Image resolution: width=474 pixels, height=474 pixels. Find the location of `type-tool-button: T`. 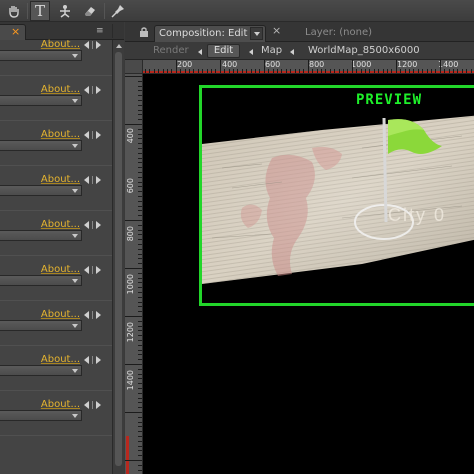

type-tool-button: T is located at coordinates (40, 11).